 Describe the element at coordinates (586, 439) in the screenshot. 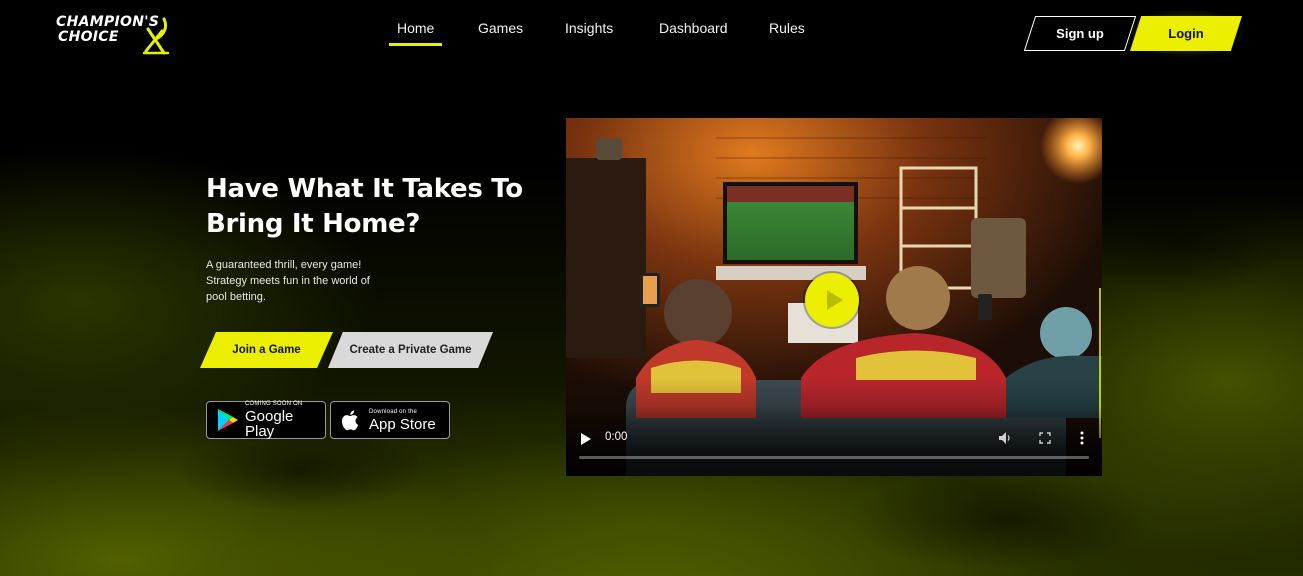

I see `play-icon` at that location.